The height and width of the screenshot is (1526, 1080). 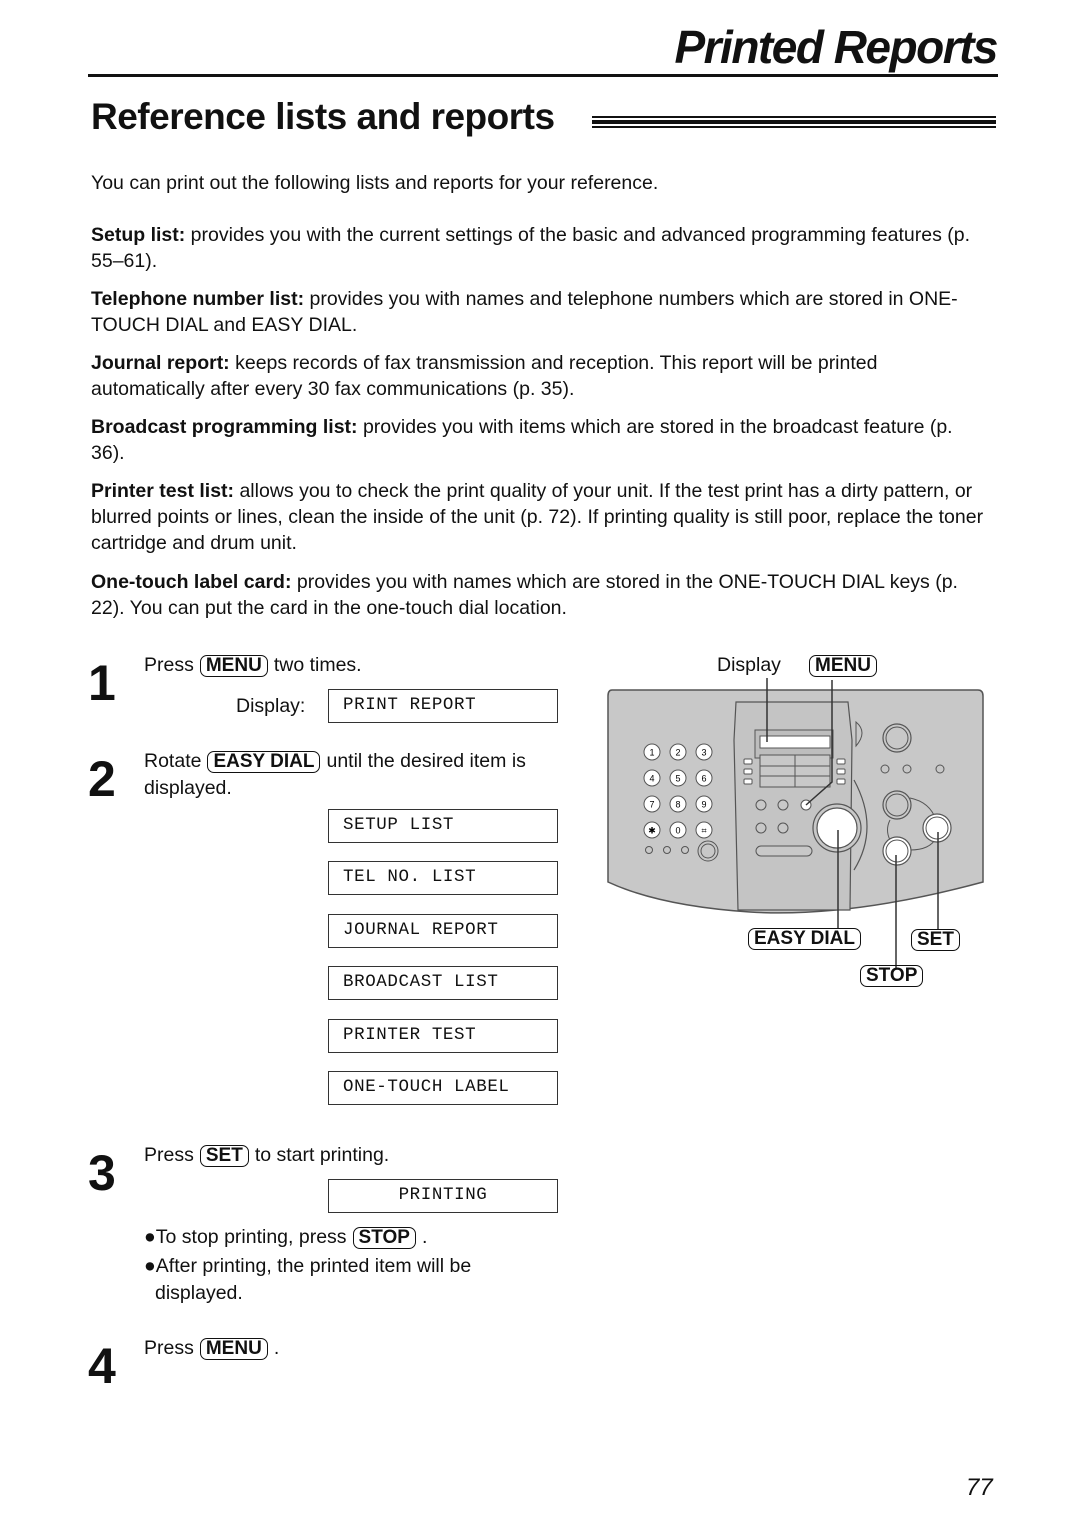 What do you see at coordinates (837, 828) in the screenshot?
I see `easy-dial-knob` at bounding box center [837, 828].